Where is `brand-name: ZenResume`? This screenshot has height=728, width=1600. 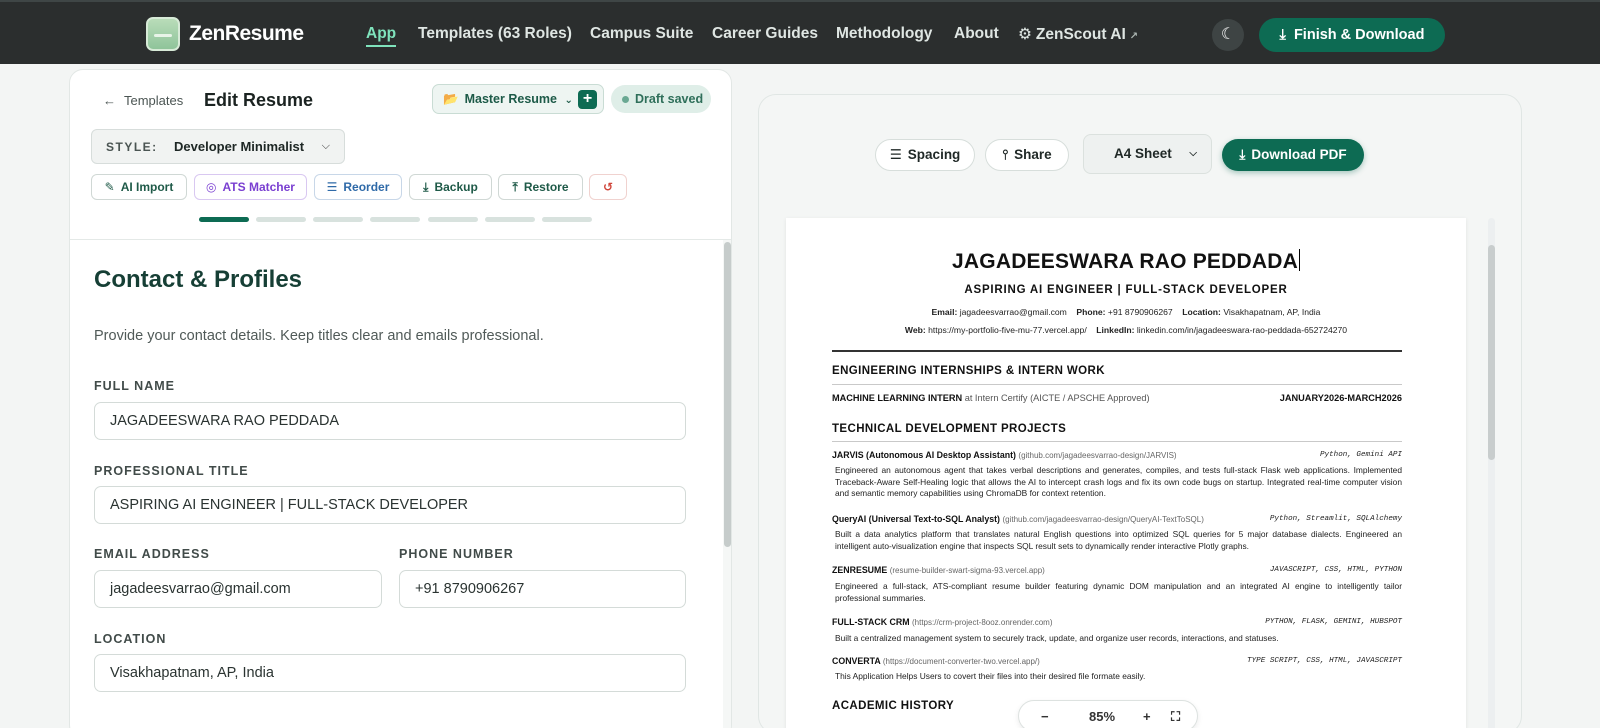
brand-name: ZenResume is located at coordinates (246, 34).